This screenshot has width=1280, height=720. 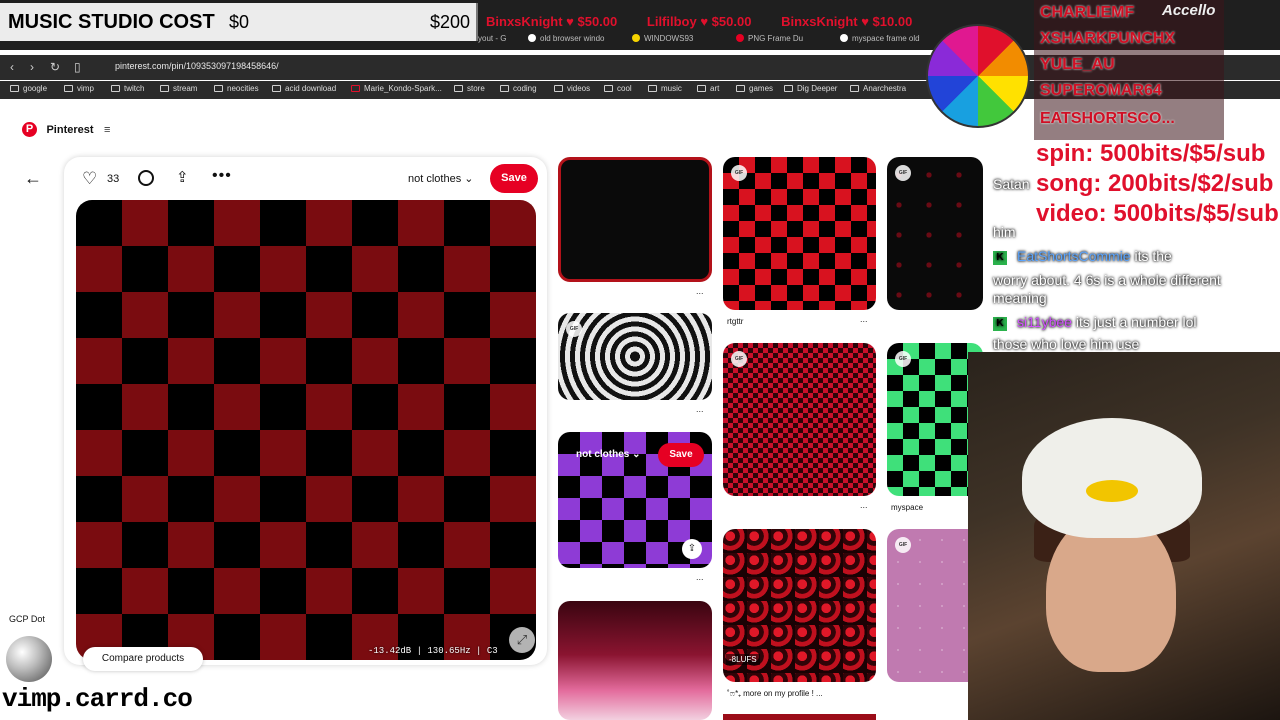 What do you see at coordinates (492, 41) in the screenshot?
I see `tab-youtube: yout - G` at bounding box center [492, 41].